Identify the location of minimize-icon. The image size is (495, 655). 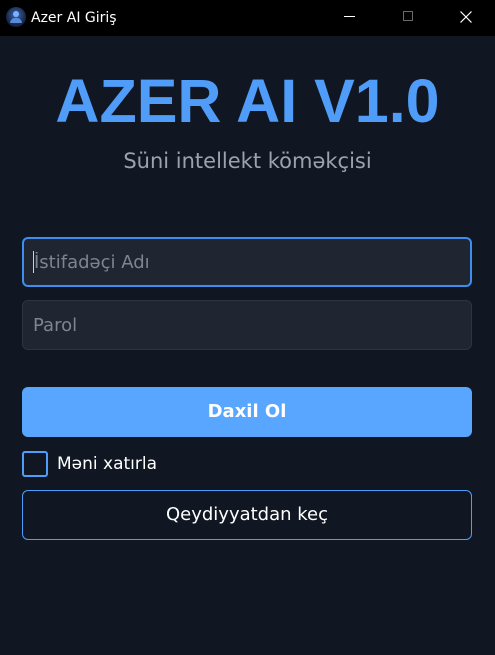
(349, 16).